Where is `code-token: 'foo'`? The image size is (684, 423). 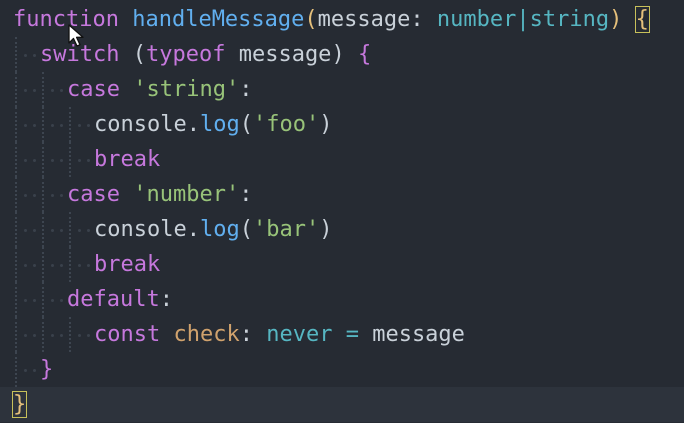 code-token: 'foo' is located at coordinates (286, 124).